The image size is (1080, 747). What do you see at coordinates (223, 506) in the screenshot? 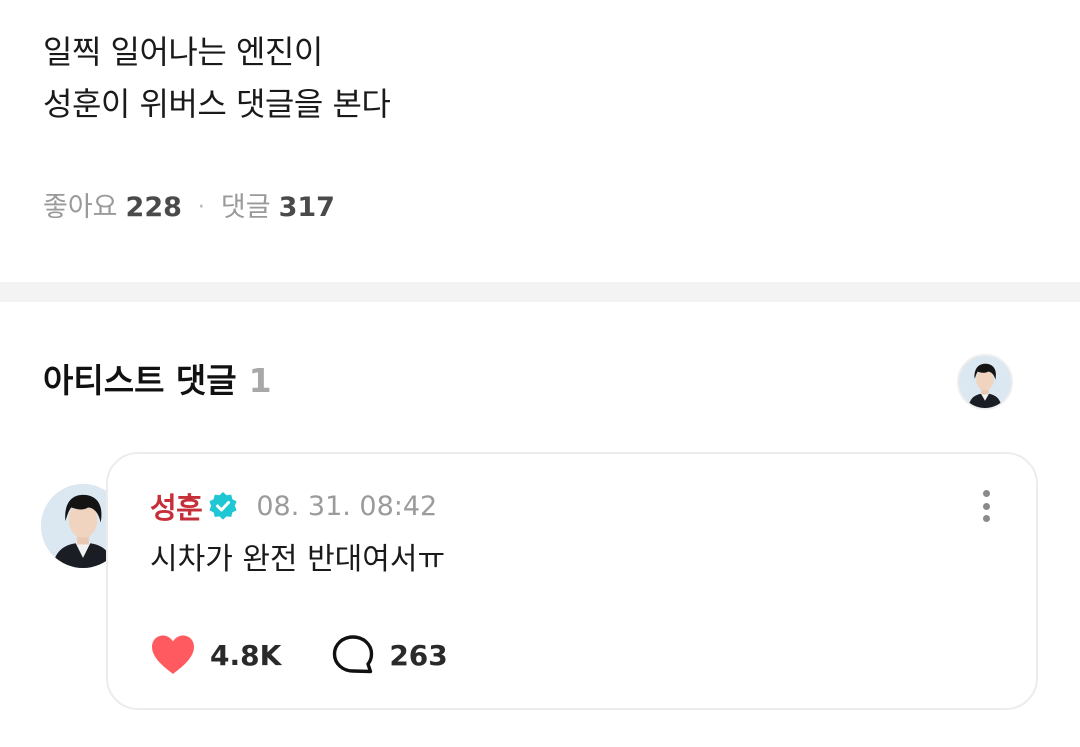
I see `verified-badge-icon` at bounding box center [223, 506].